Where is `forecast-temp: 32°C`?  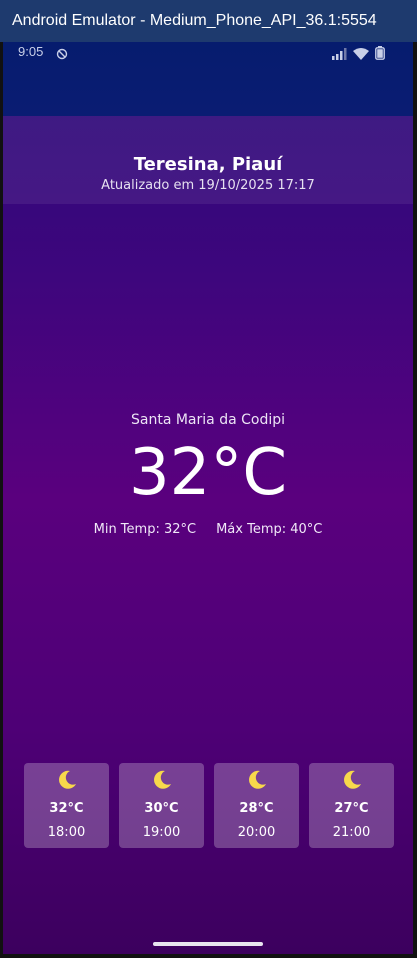
forecast-temp: 32°C is located at coordinates (66, 808).